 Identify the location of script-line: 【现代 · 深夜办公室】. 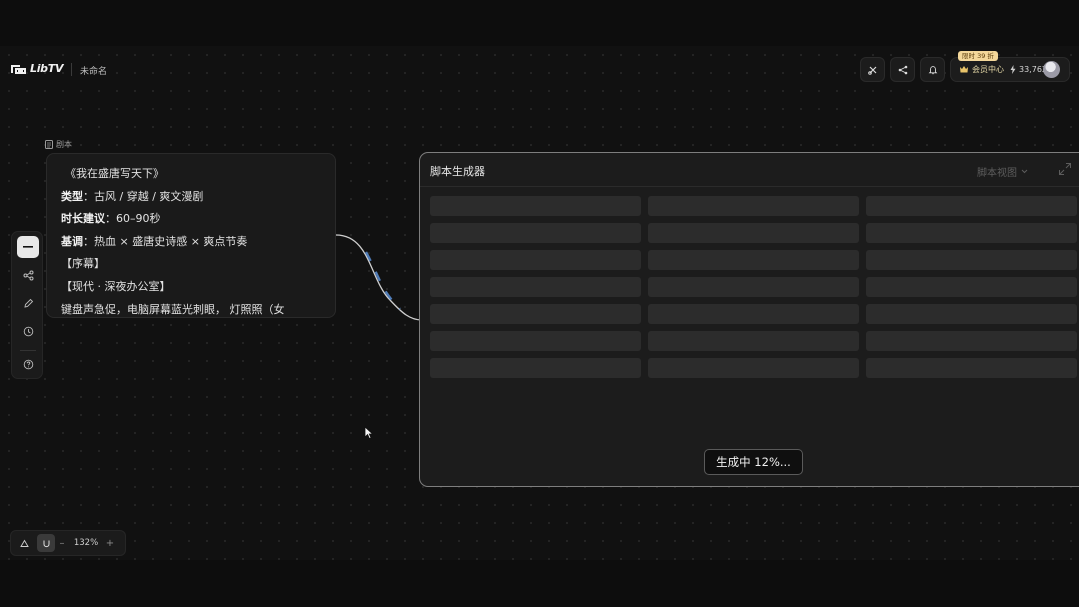
(198, 287).